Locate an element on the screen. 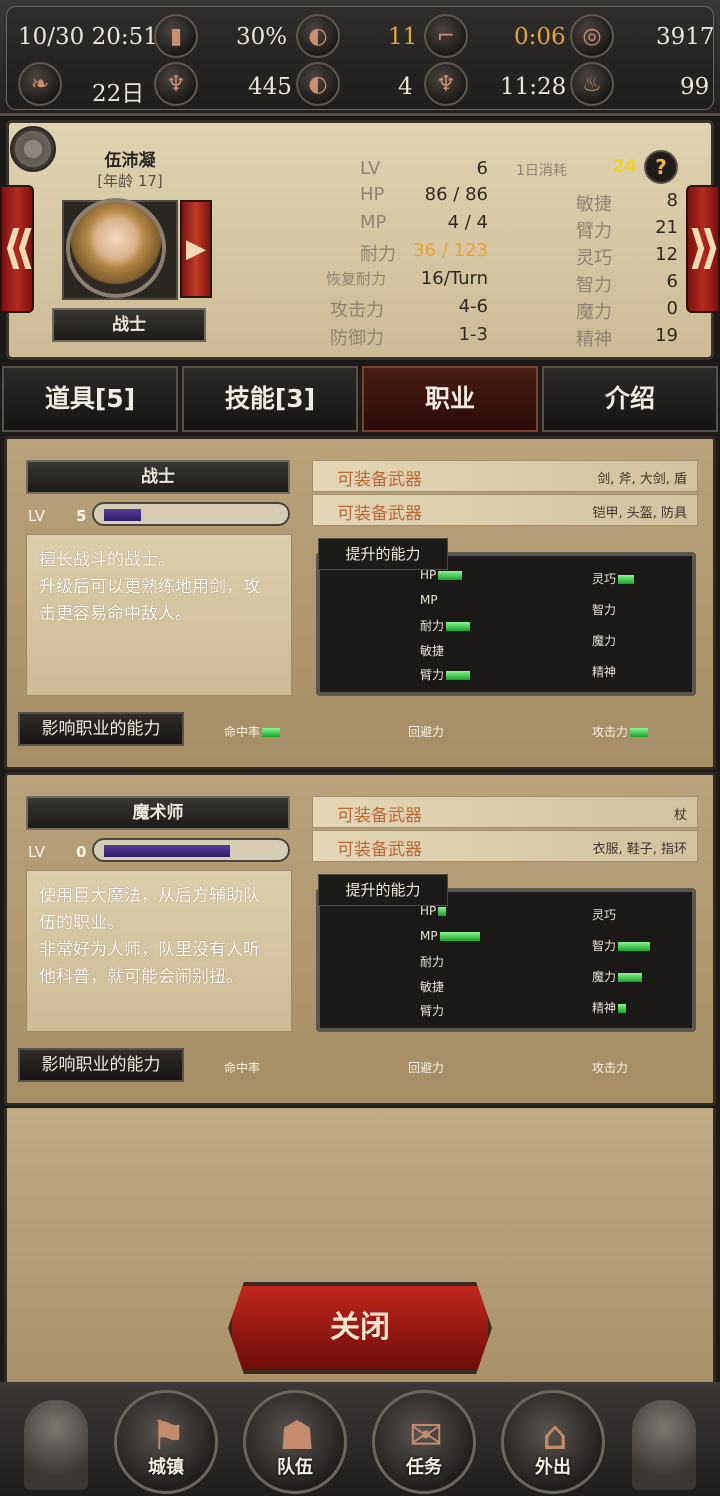 This screenshot has height=1496, width=720. stat-label: 耐力 is located at coordinates (378, 253).